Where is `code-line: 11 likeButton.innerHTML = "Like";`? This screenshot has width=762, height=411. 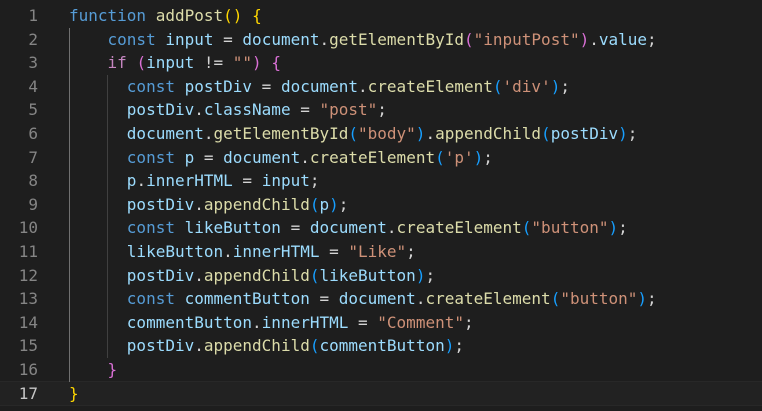
code-line: 11 likeButton.innerHTML = "Like"; is located at coordinates (381, 251).